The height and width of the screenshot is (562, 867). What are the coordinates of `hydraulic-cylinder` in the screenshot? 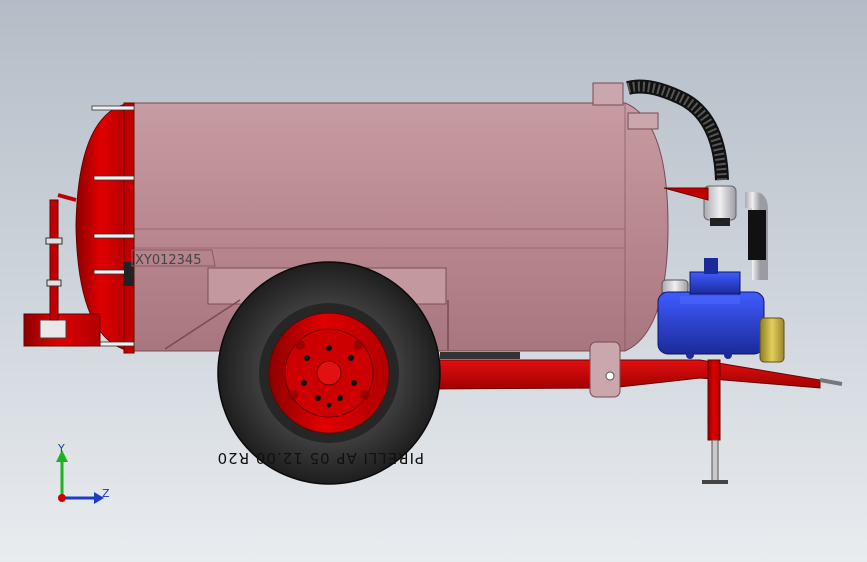 It's located at (480, 355).